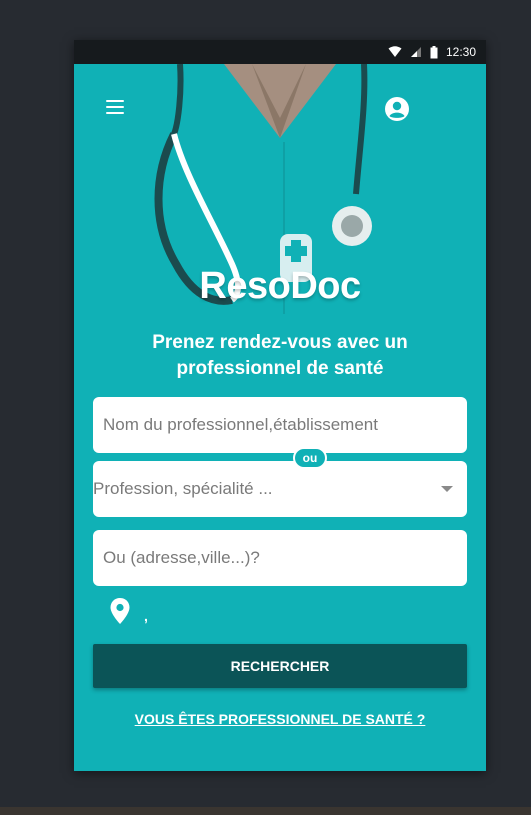  I want to click on battery-icon, so click(434, 51).